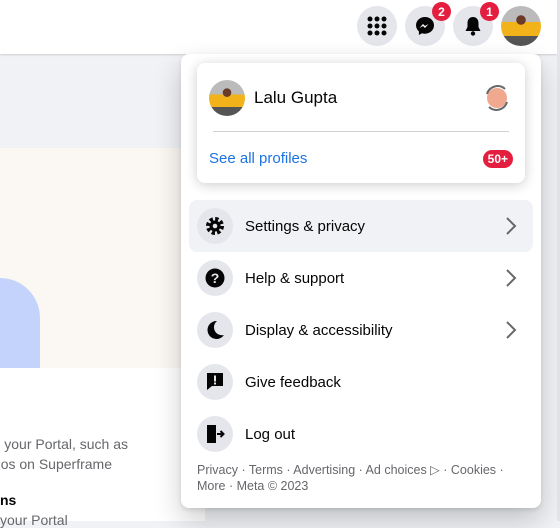  I want to click on grid-icon, so click(377, 26).